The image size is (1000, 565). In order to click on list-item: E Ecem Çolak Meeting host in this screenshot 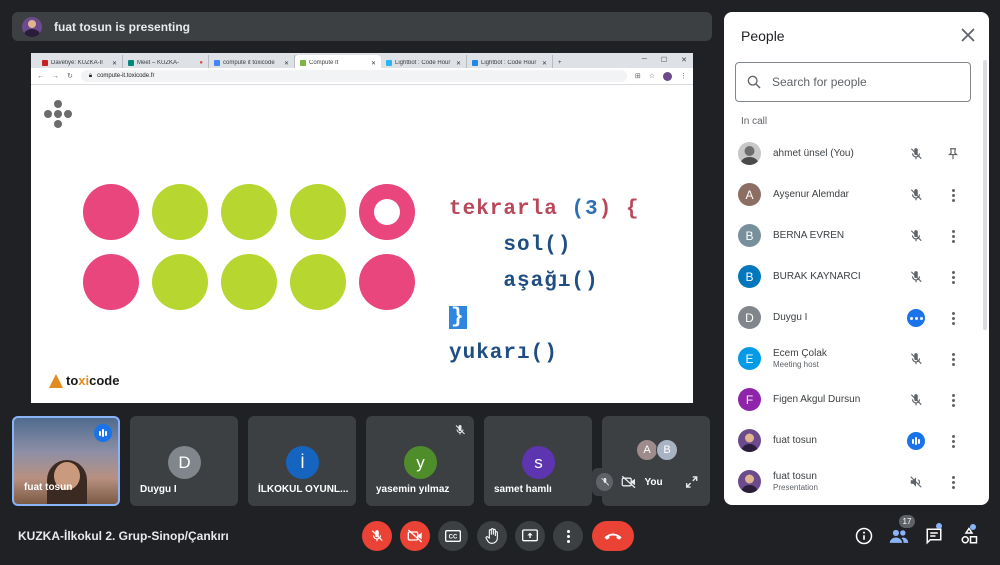, I will do `click(853, 358)`.